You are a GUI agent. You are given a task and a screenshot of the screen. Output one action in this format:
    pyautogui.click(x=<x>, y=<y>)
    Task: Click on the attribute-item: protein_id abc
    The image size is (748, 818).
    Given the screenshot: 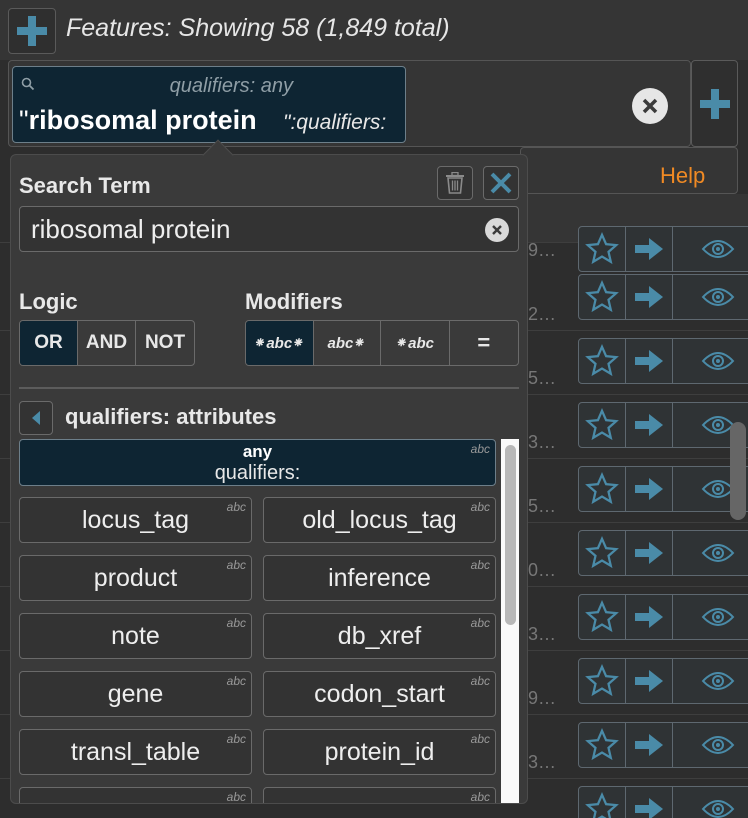 What is the action you would take?
    pyautogui.click(x=379, y=752)
    